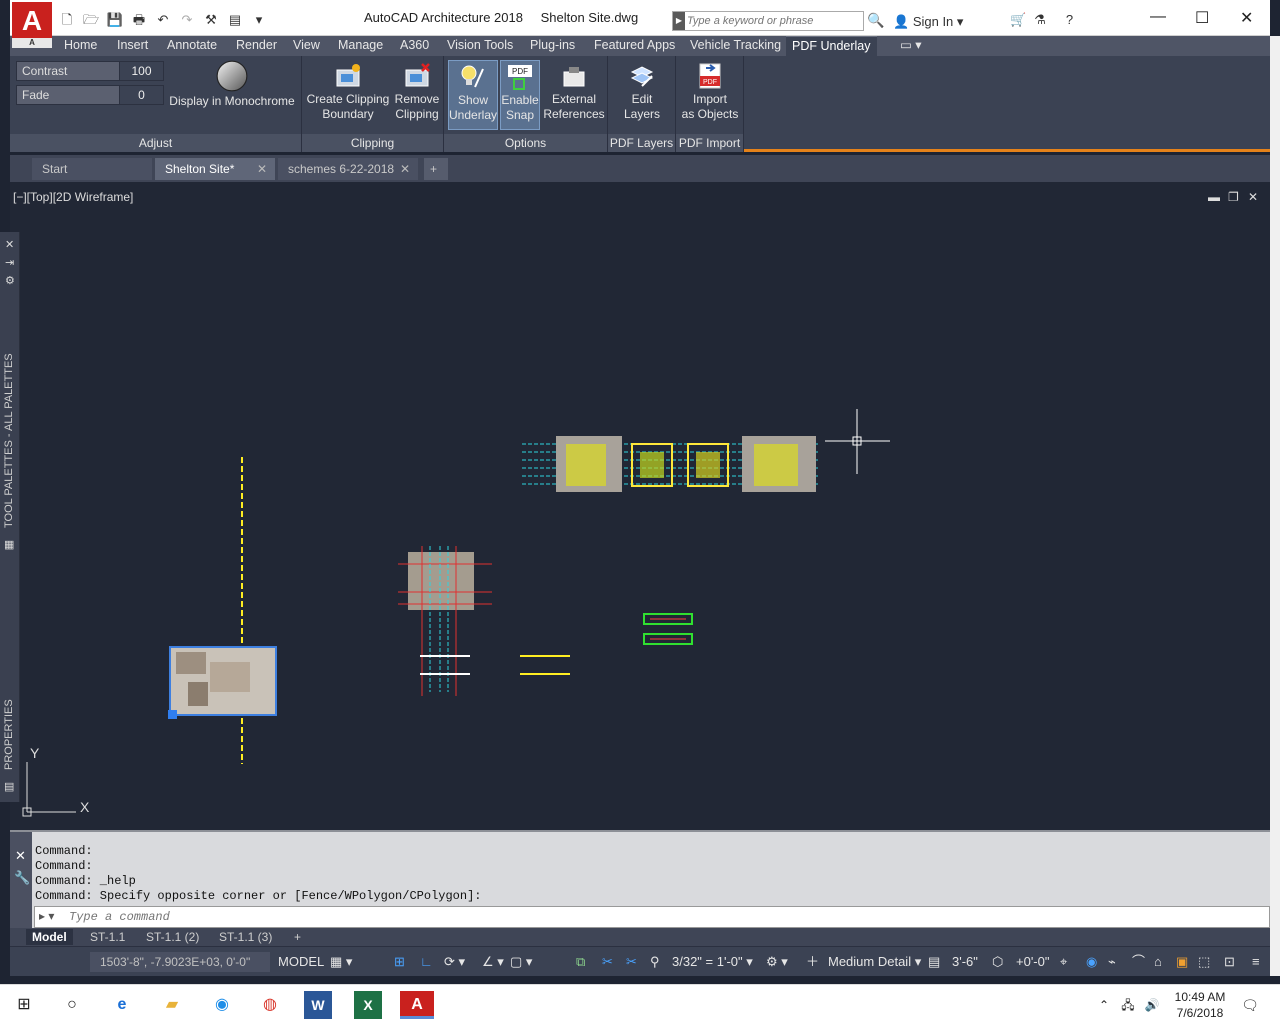 Image resolution: width=1280 pixels, height=1024 pixels. What do you see at coordinates (348, 169) in the screenshot?
I see `doc-tab-schemes: schemes 6-22-2018 ✕` at bounding box center [348, 169].